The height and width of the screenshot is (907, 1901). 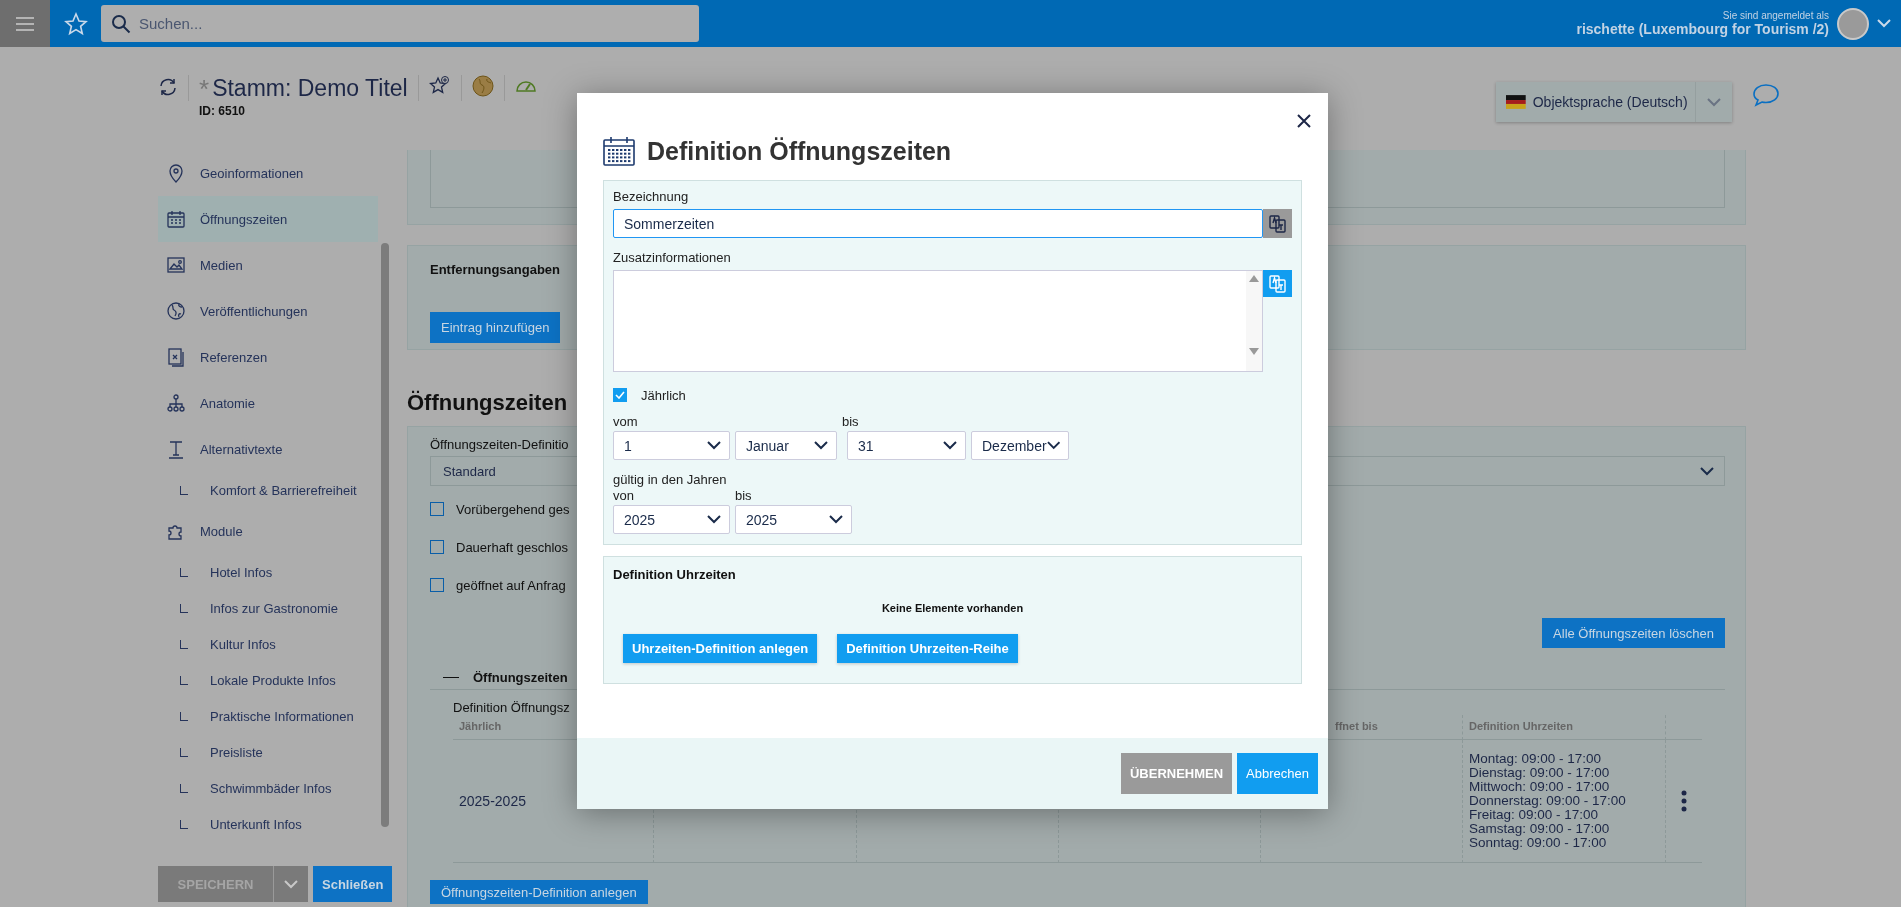 What do you see at coordinates (512, 707) in the screenshot?
I see `table-title: Definition Öffnungsz` at bounding box center [512, 707].